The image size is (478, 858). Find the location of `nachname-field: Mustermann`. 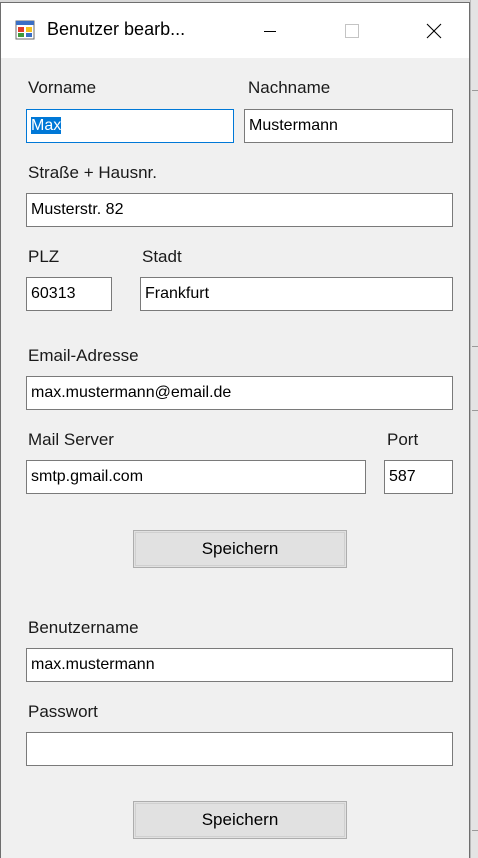

nachname-field: Mustermann is located at coordinates (348, 126).